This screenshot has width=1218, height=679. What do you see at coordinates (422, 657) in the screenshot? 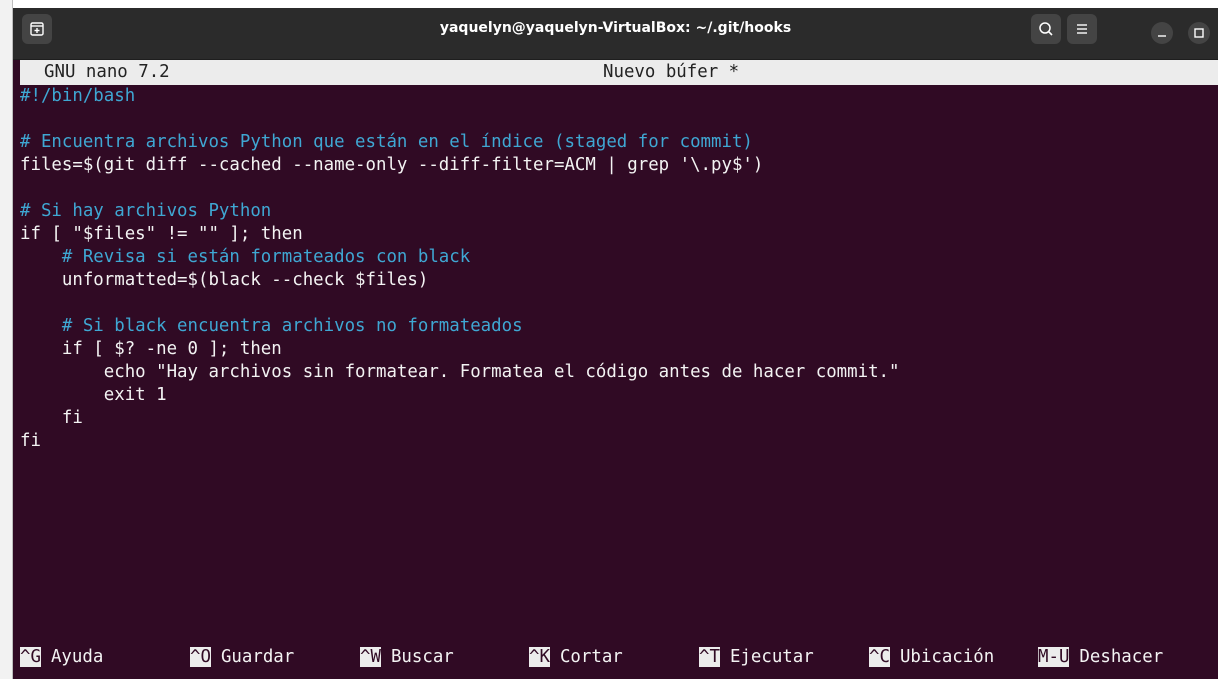
I see `shortcut-label: Buscar` at bounding box center [422, 657].